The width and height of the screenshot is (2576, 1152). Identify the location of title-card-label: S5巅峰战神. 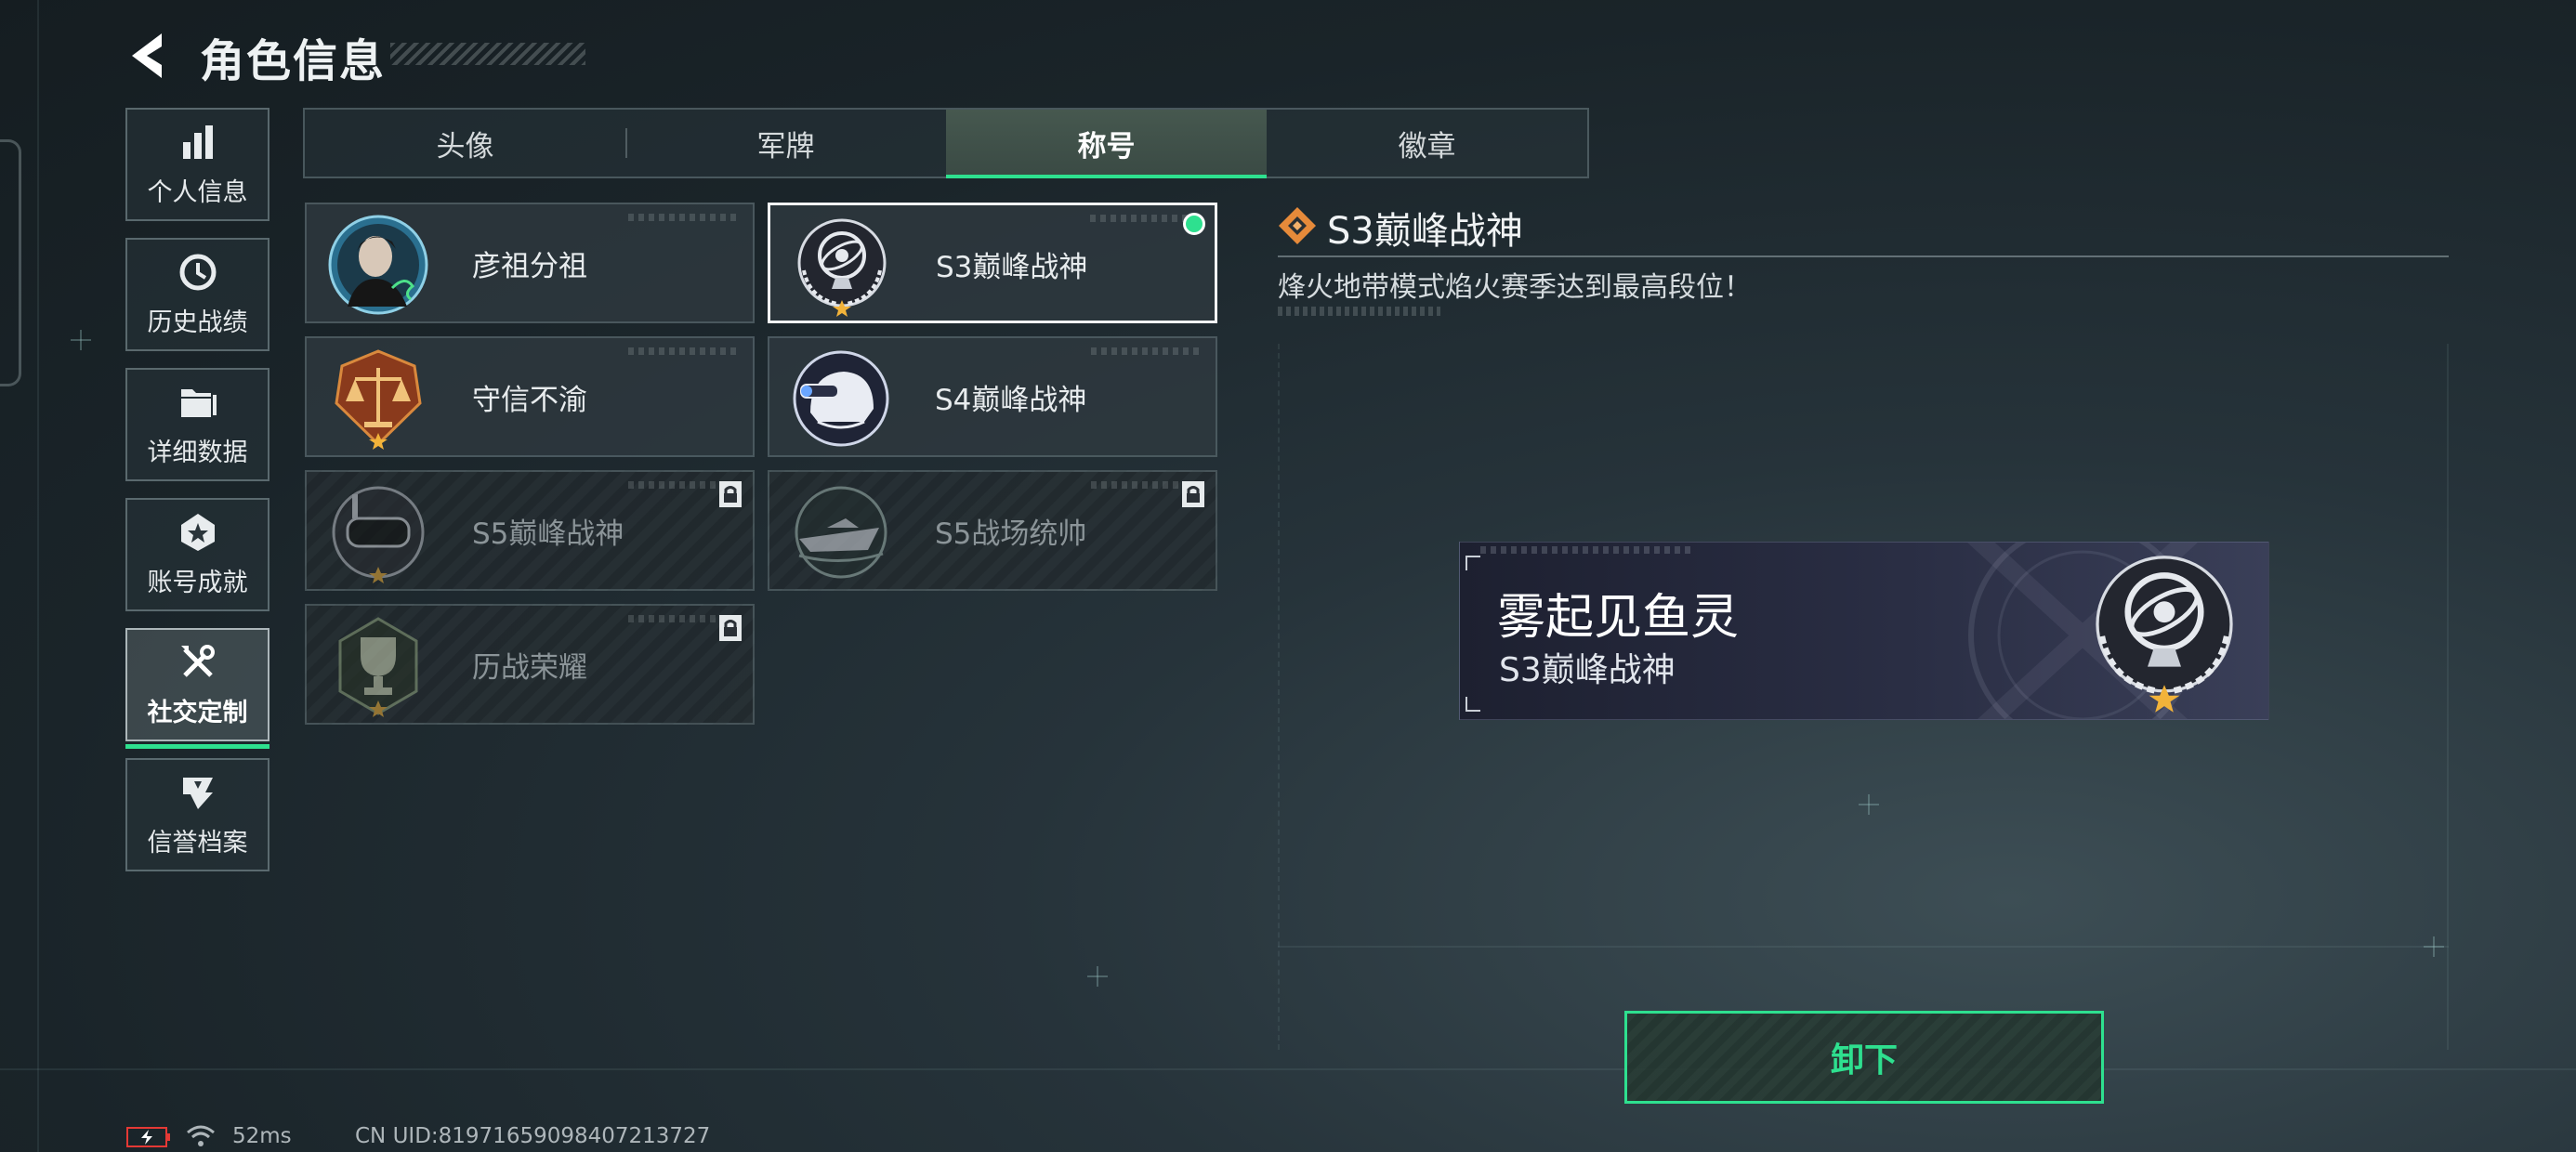
(548, 534).